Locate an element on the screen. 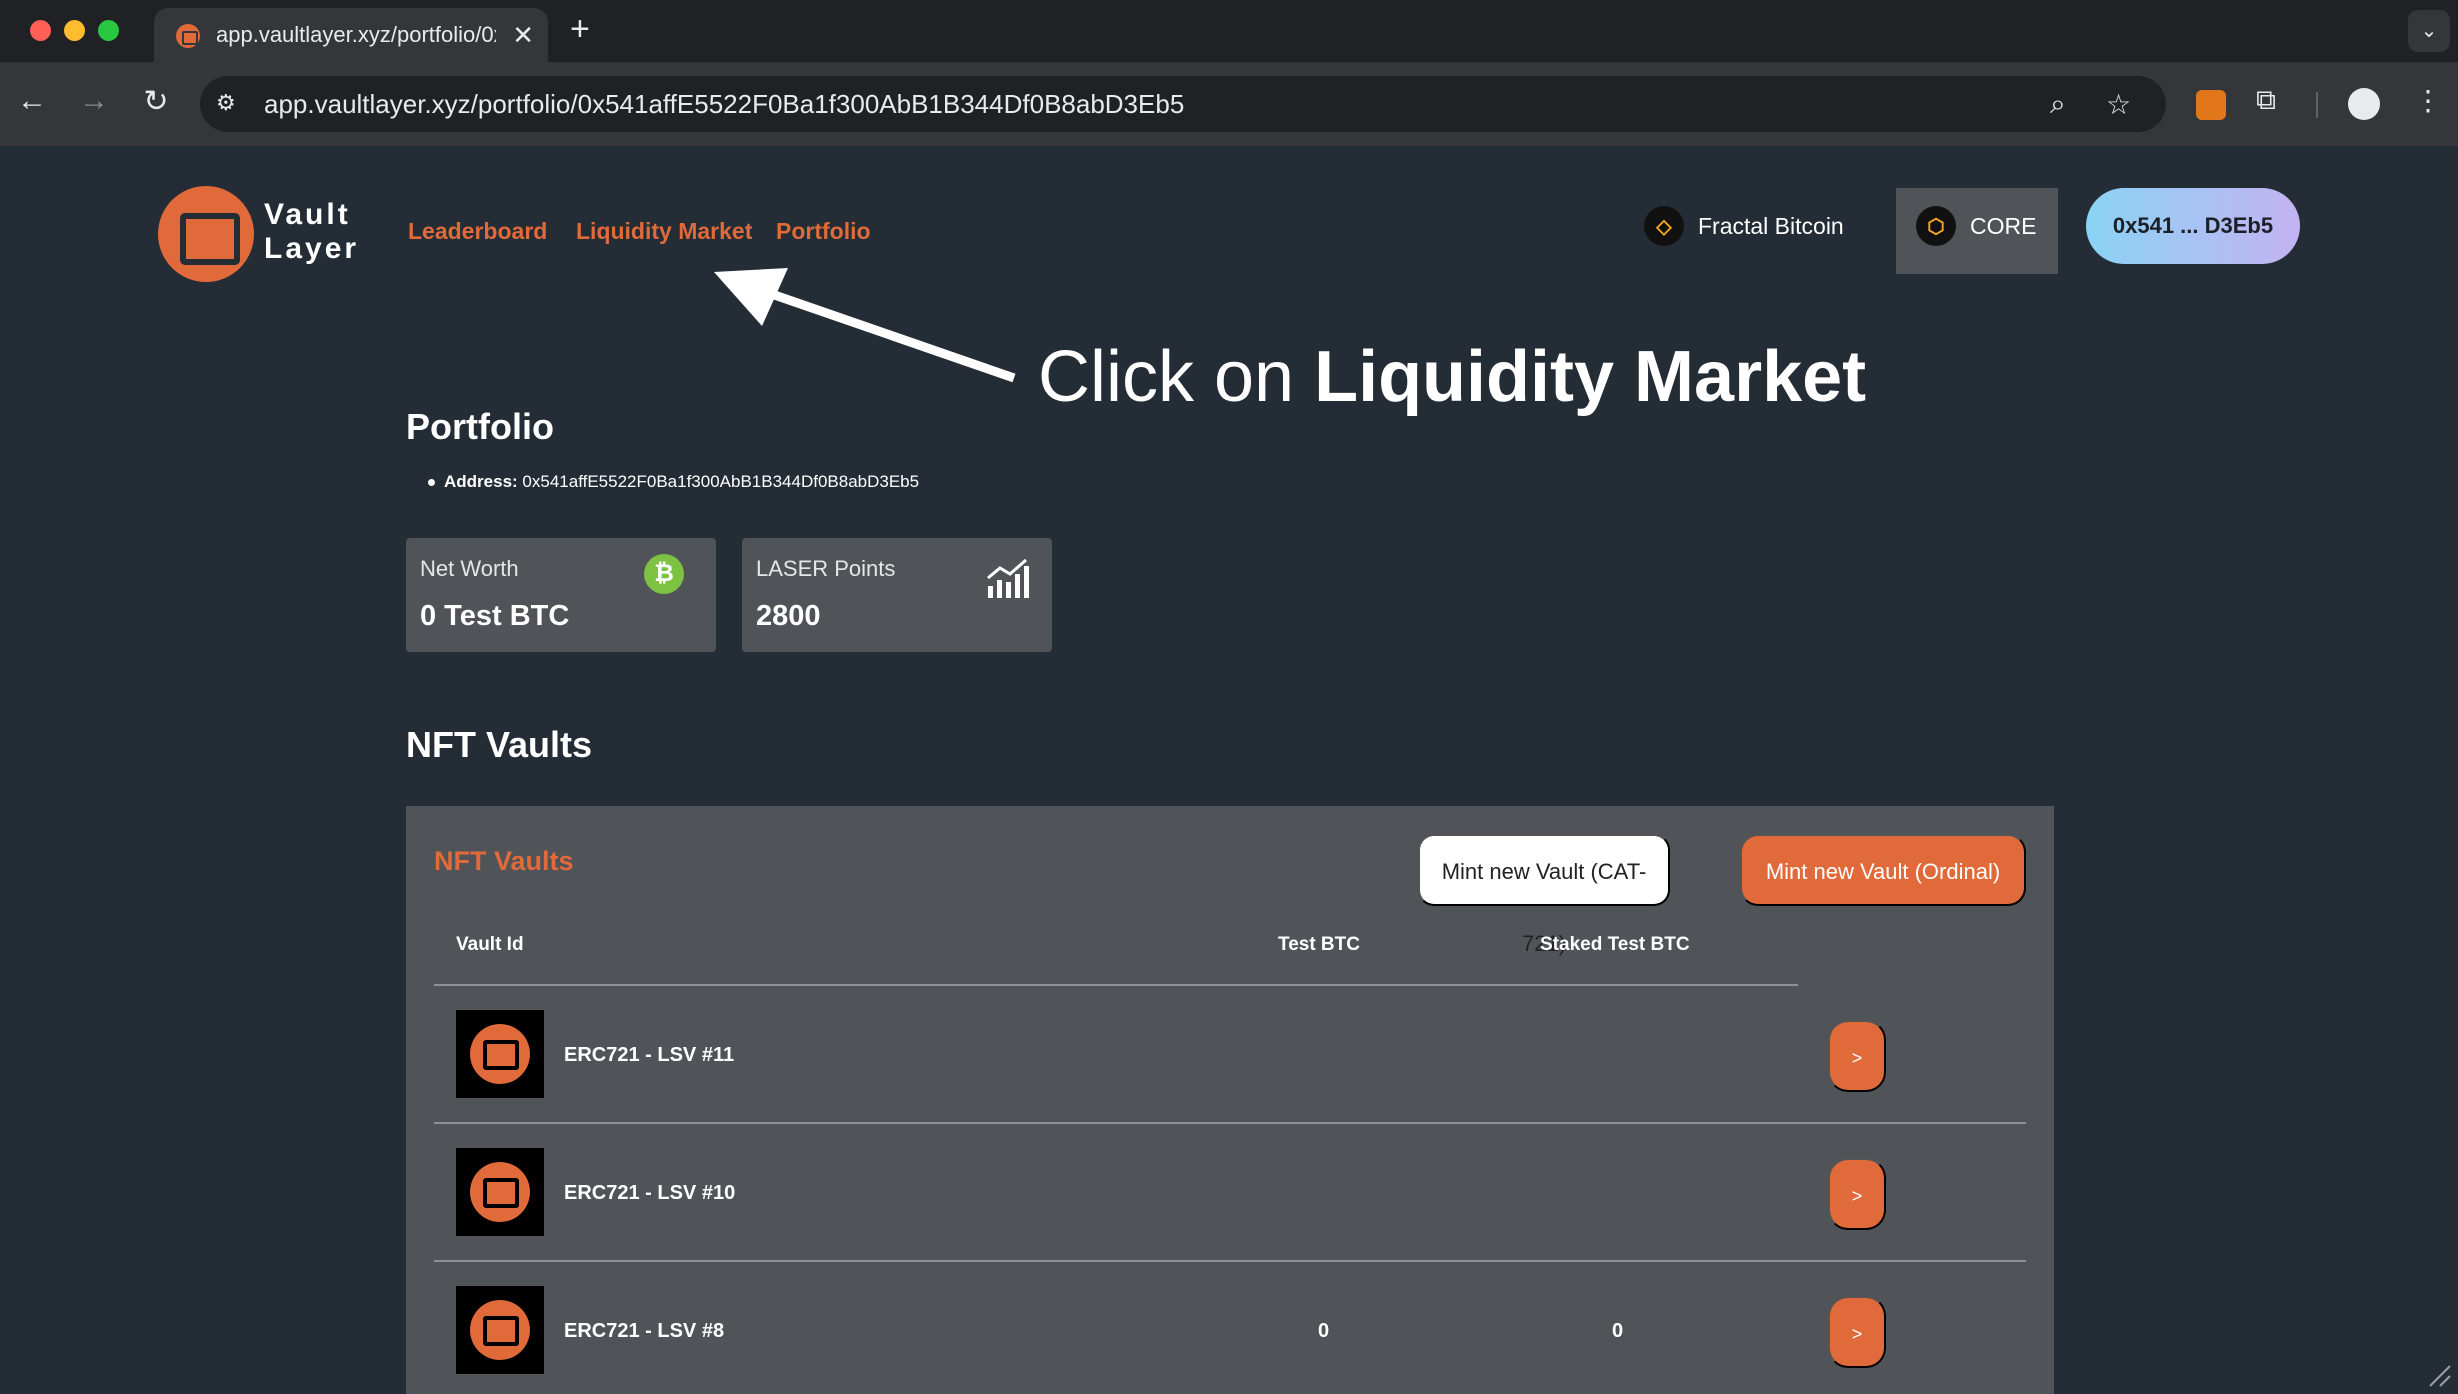 This screenshot has height=1394, width=2458. profile-avatar-icon is located at coordinates (2364, 104).